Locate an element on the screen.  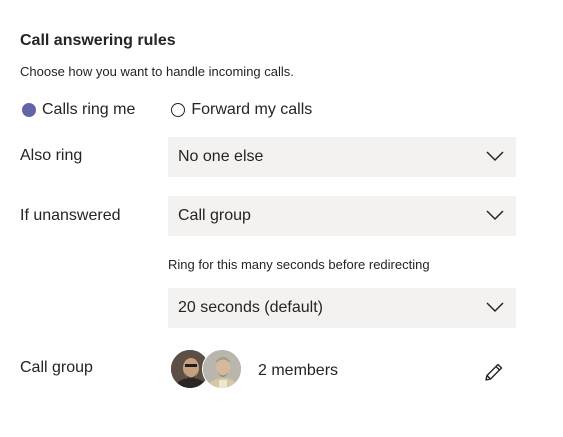
also-ring-value: No one else is located at coordinates (221, 156).